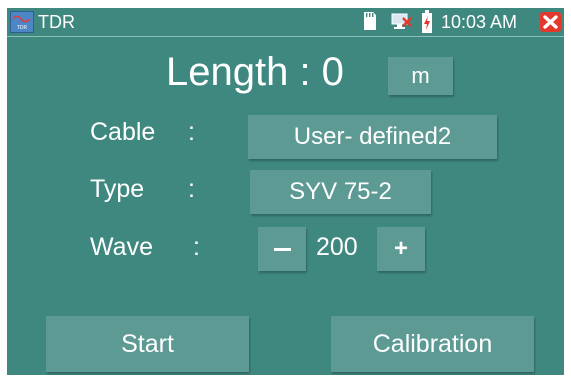  What do you see at coordinates (117, 189) in the screenshot?
I see `type-label: Type` at bounding box center [117, 189].